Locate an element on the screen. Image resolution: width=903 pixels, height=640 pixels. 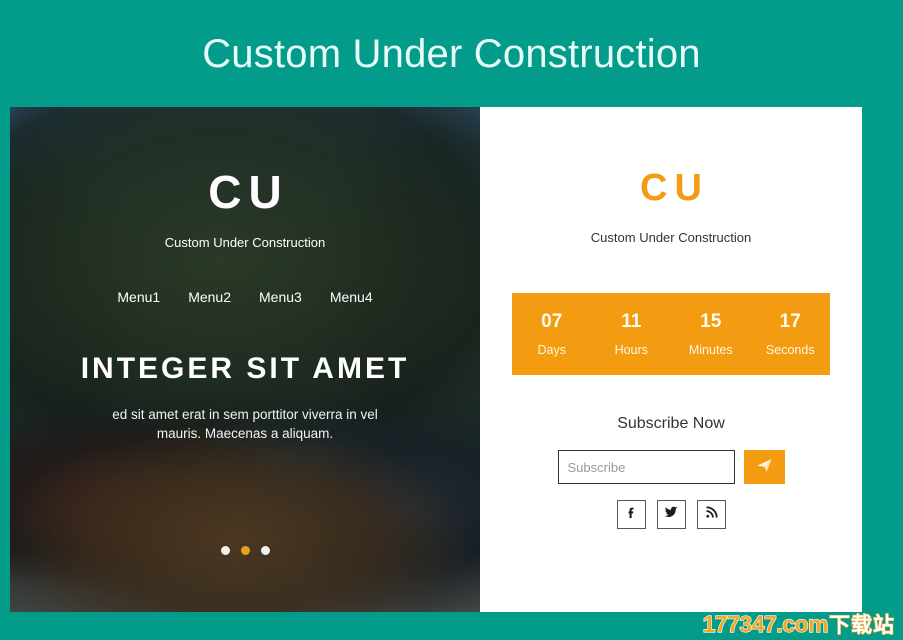
info-logo: CU is located at coordinates (674, 188).